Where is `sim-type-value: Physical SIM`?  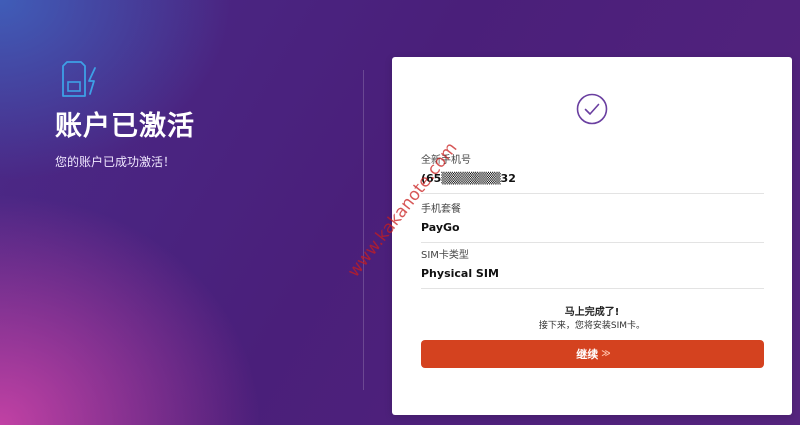 sim-type-value: Physical SIM is located at coordinates (460, 273).